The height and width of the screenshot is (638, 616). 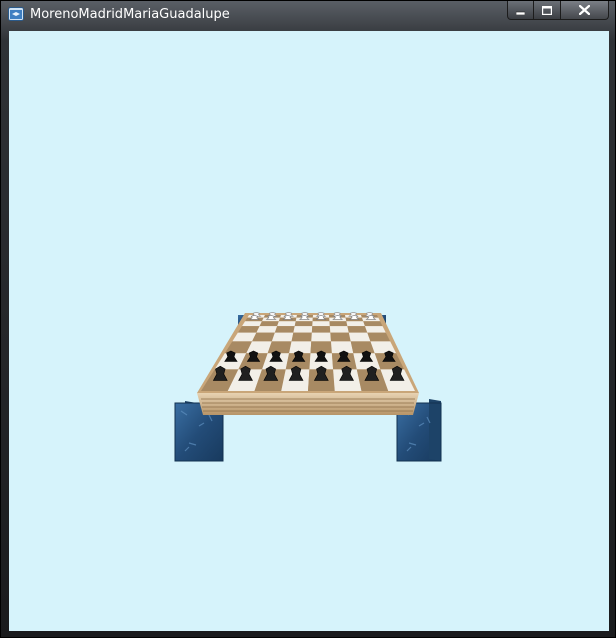 What do you see at coordinates (308, 15) in the screenshot?
I see `title-bar: MorenoMadridMariaGuadalupe` at bounding box center [308, 15].